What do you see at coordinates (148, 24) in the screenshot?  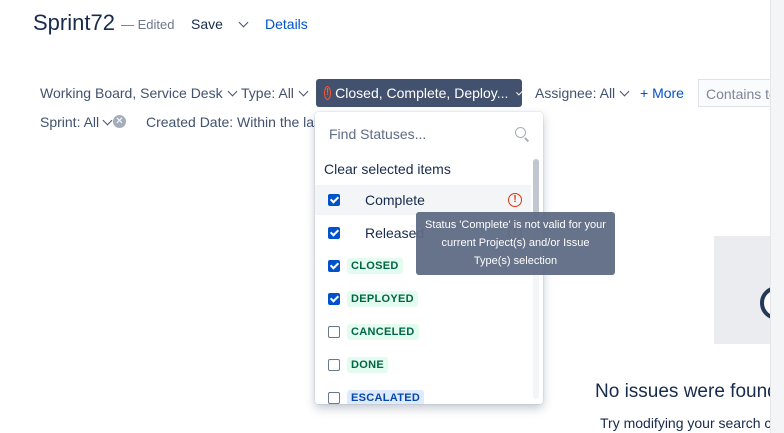 I see `edited-indicator: — Edited` at bounding box center [148, 24].